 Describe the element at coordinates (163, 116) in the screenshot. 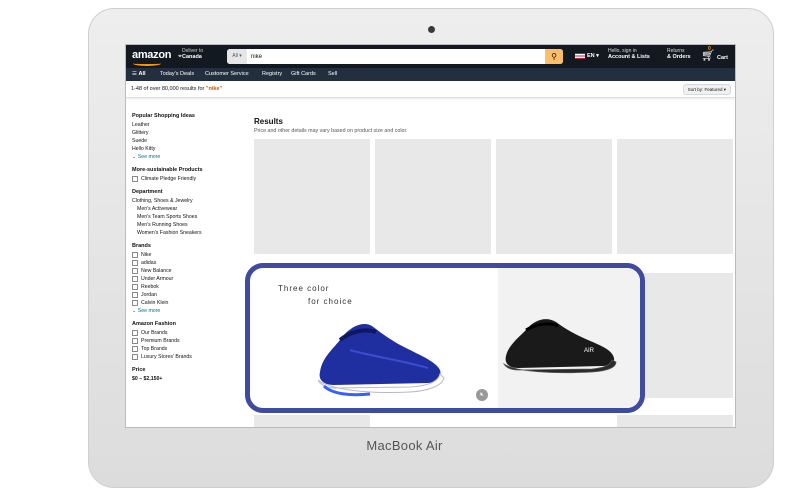

I see `filter-heading: Popular Shopping Ideas` at that location.